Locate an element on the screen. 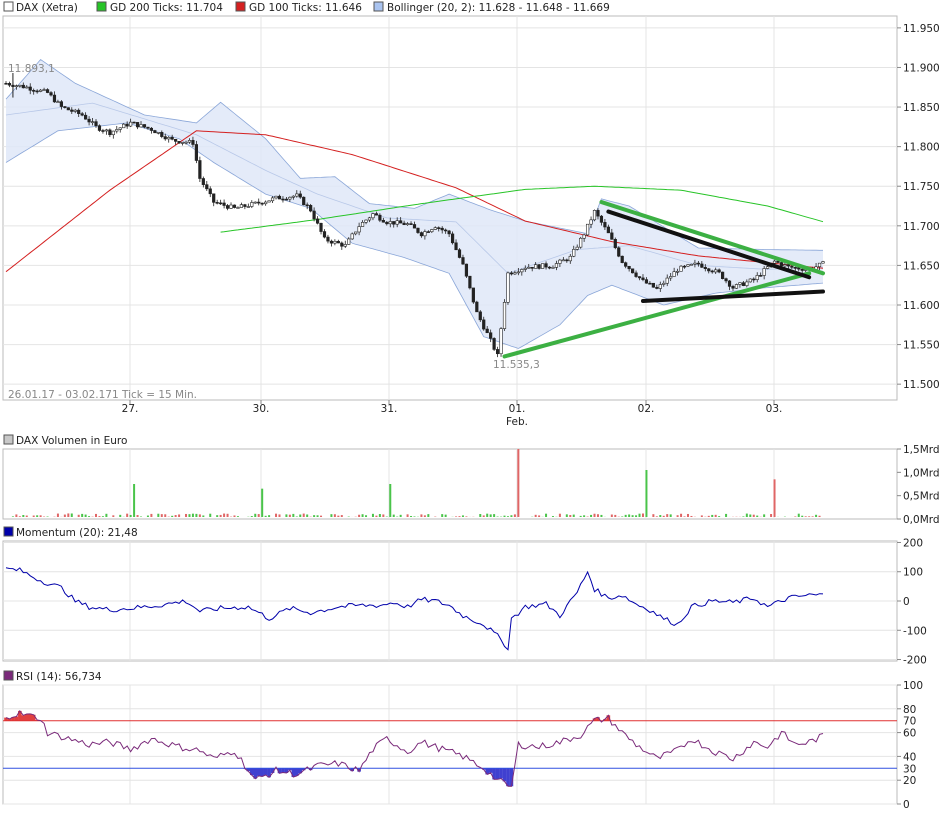 The height and width of the screenshot is (814, 940). rsi-legend: RSI (14): 56,734 is located at coordinates (52, 676).